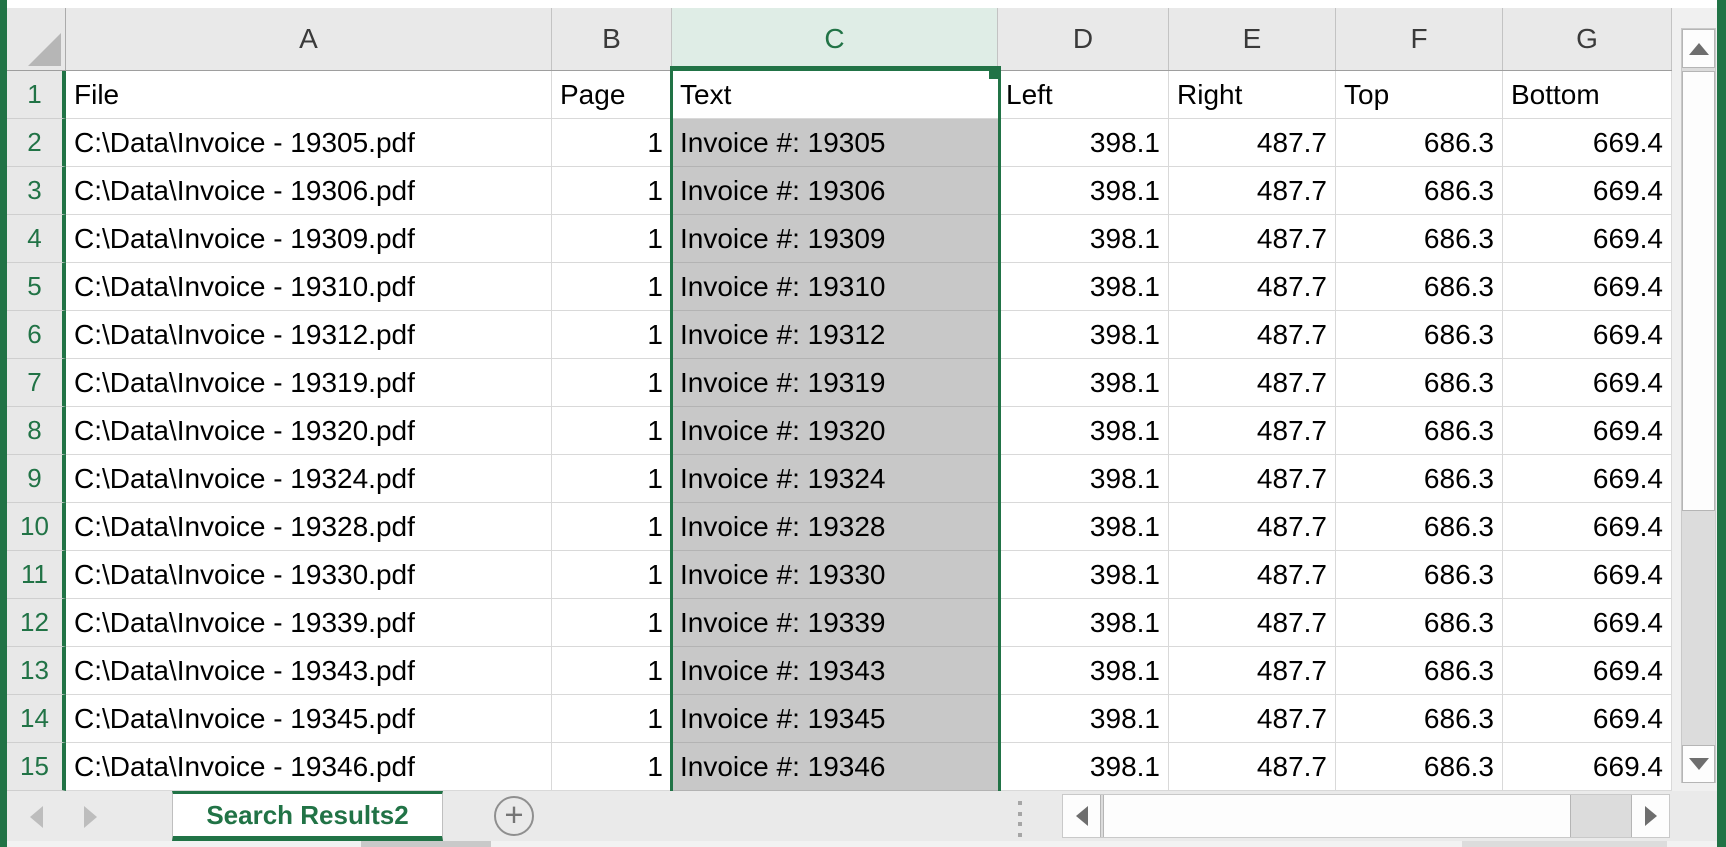  Describe the element at coordinates (835, 527) in the screenshot. I see `cell-C10: Invoice #: 19328` at that location.